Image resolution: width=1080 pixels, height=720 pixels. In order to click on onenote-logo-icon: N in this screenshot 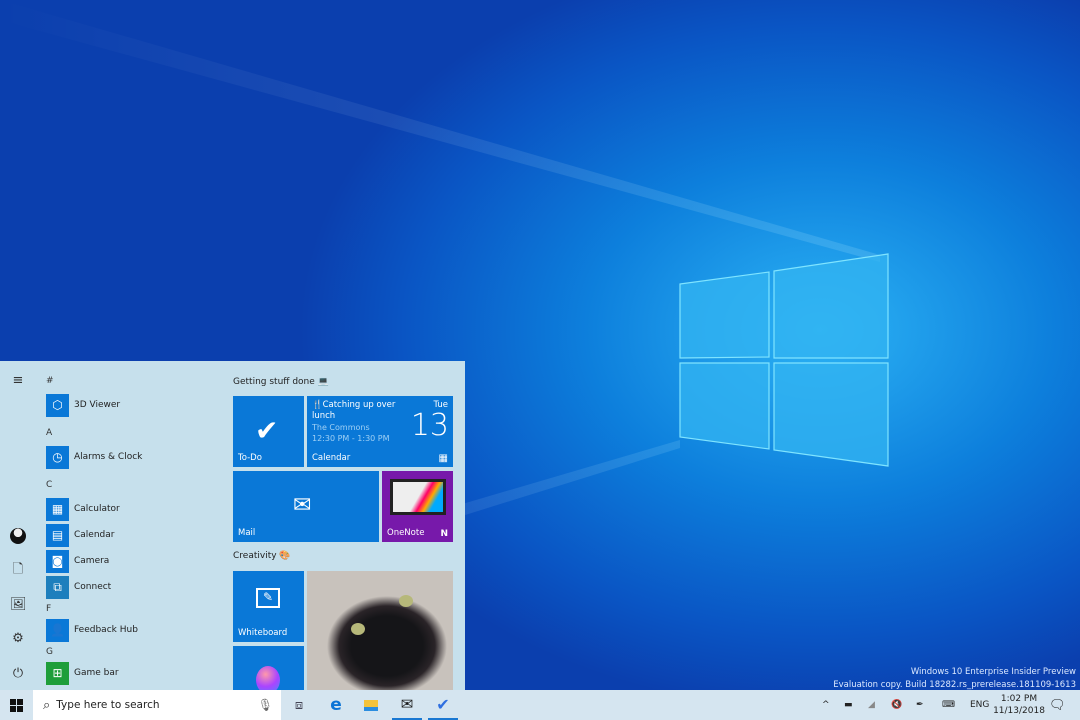, I will do `click(444, 534)`.